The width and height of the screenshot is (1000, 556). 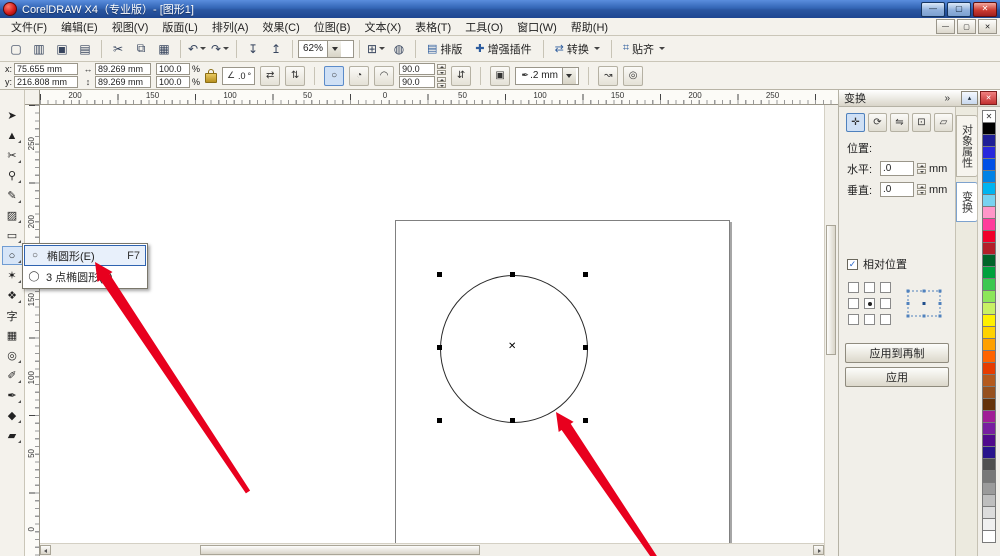 What do you see at coordinates (295, 75) in the screenshot?
I see `mirror-vertical-button: ⇅` at bounding box center [295, 75].